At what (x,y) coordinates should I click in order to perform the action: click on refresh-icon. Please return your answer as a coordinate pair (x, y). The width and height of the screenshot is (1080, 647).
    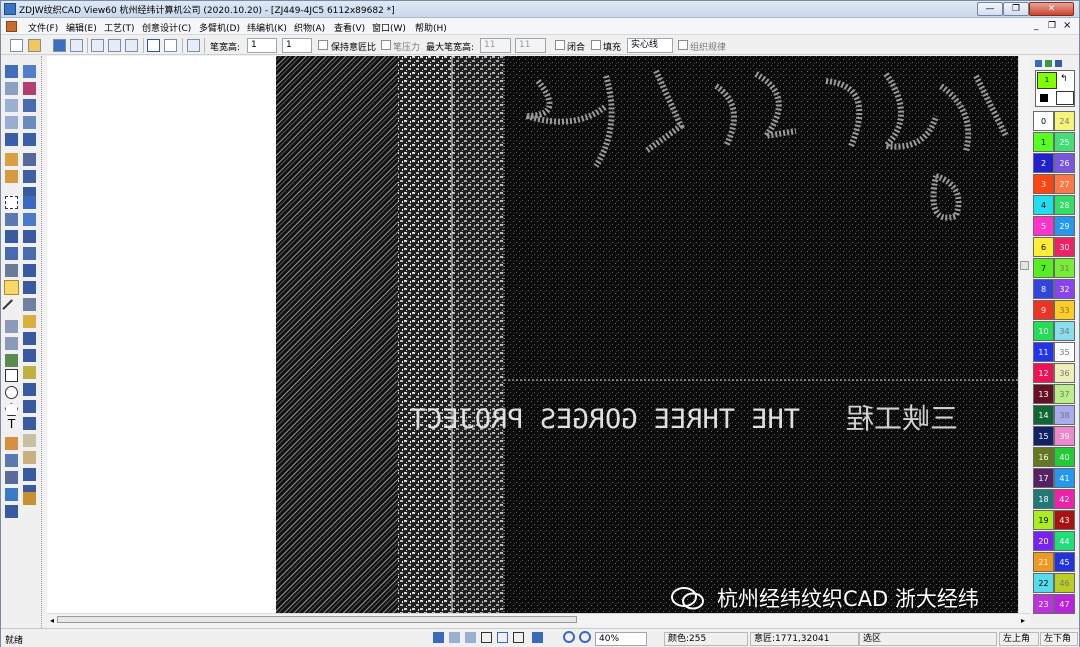
    Looking at the image, I should click on (131, 45).